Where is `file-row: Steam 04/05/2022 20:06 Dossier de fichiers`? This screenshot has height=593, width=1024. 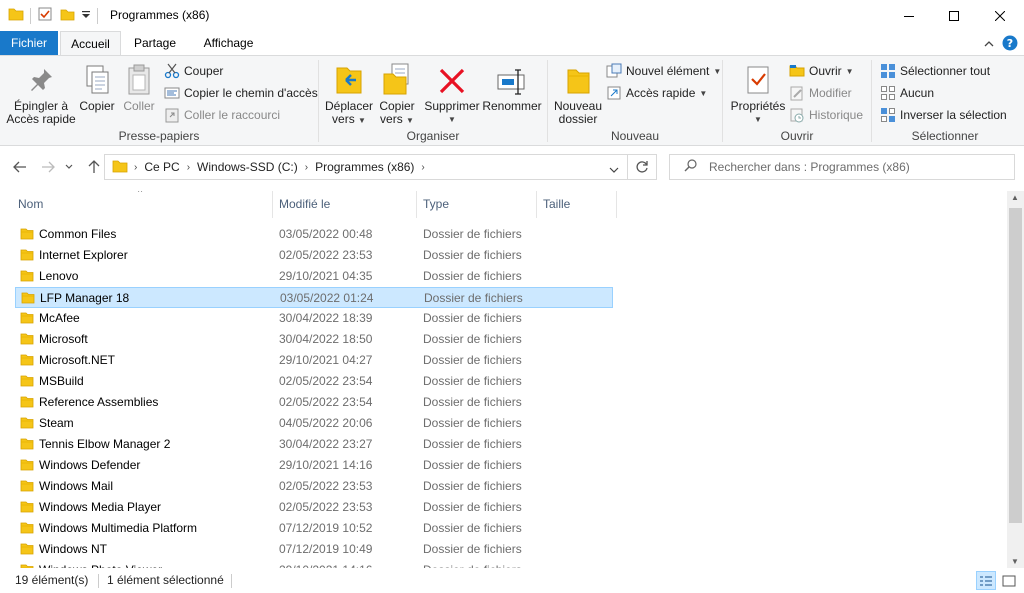 file-row: Steam 04/05/2022 20:06 Dossier de fichiers is located at coordinates (314, 423).